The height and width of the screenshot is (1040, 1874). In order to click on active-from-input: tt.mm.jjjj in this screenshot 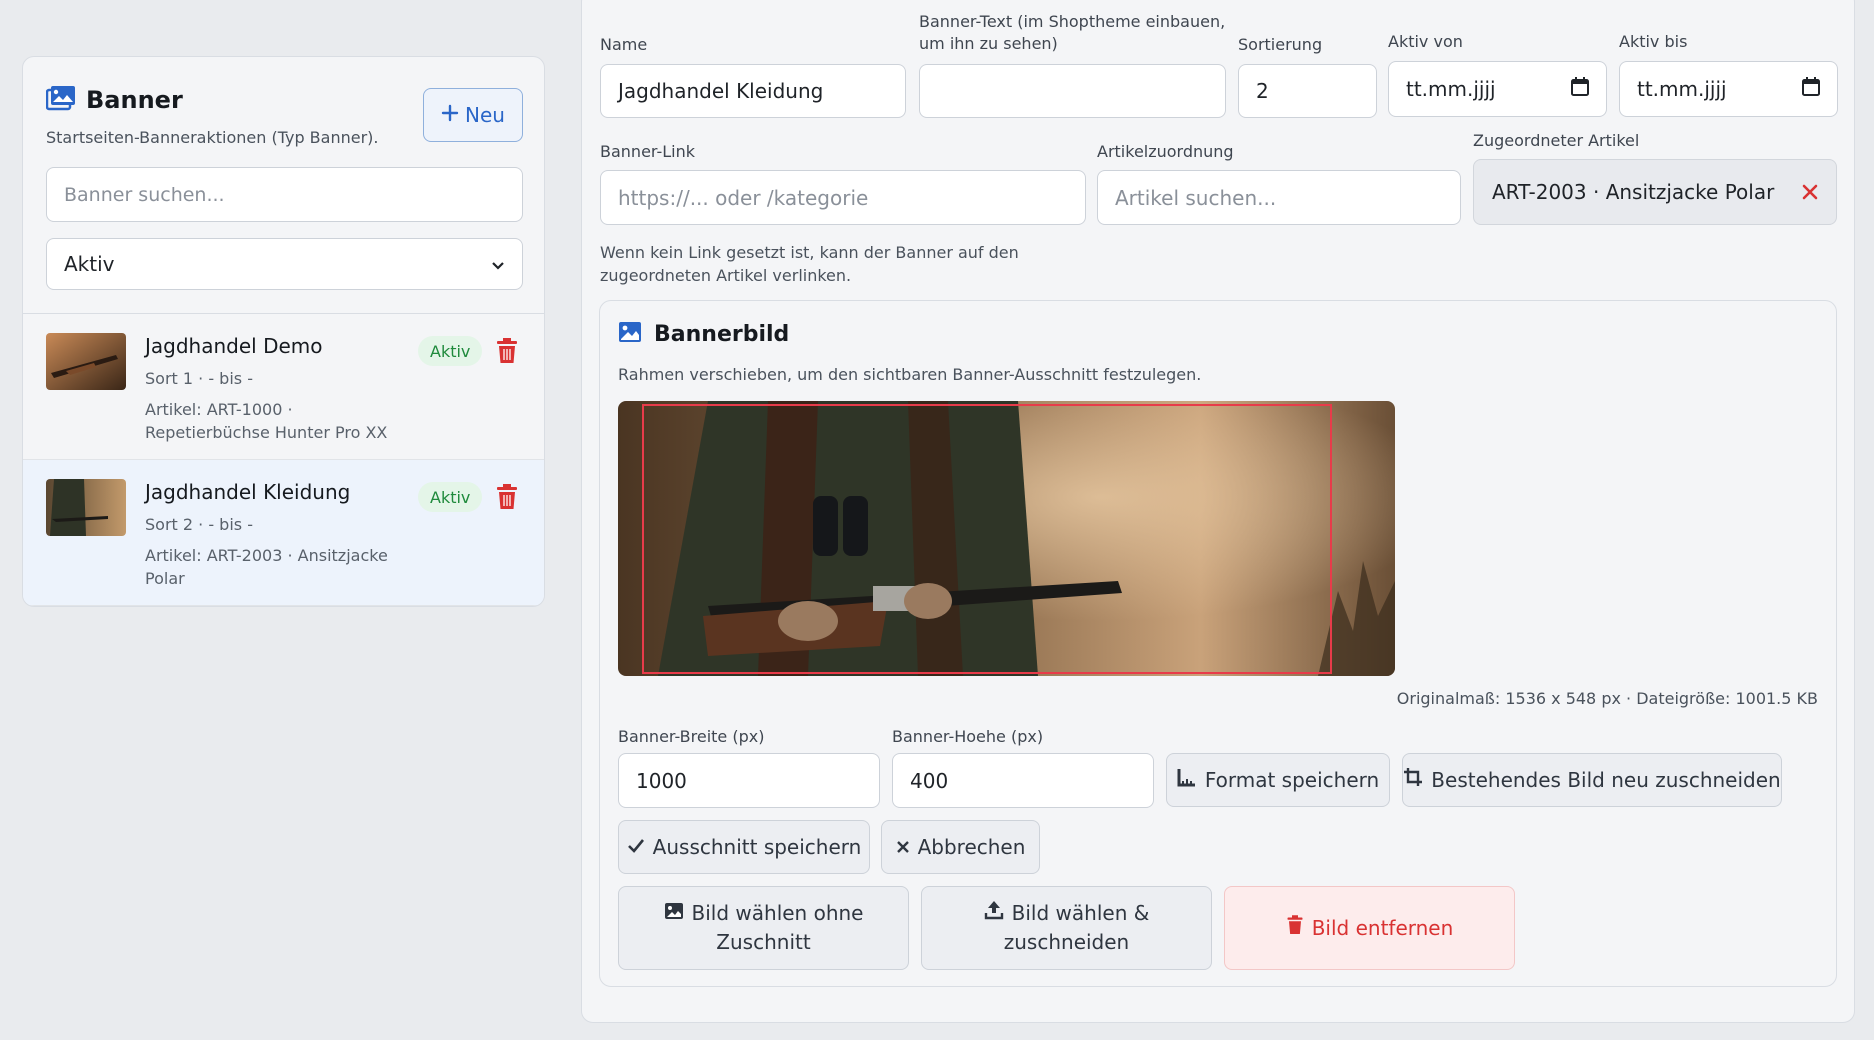, I will do `click(1497, 89)`.